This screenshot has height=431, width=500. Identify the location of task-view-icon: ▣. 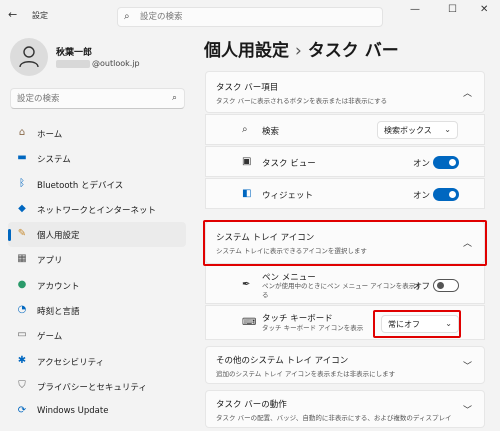
(247, 161).